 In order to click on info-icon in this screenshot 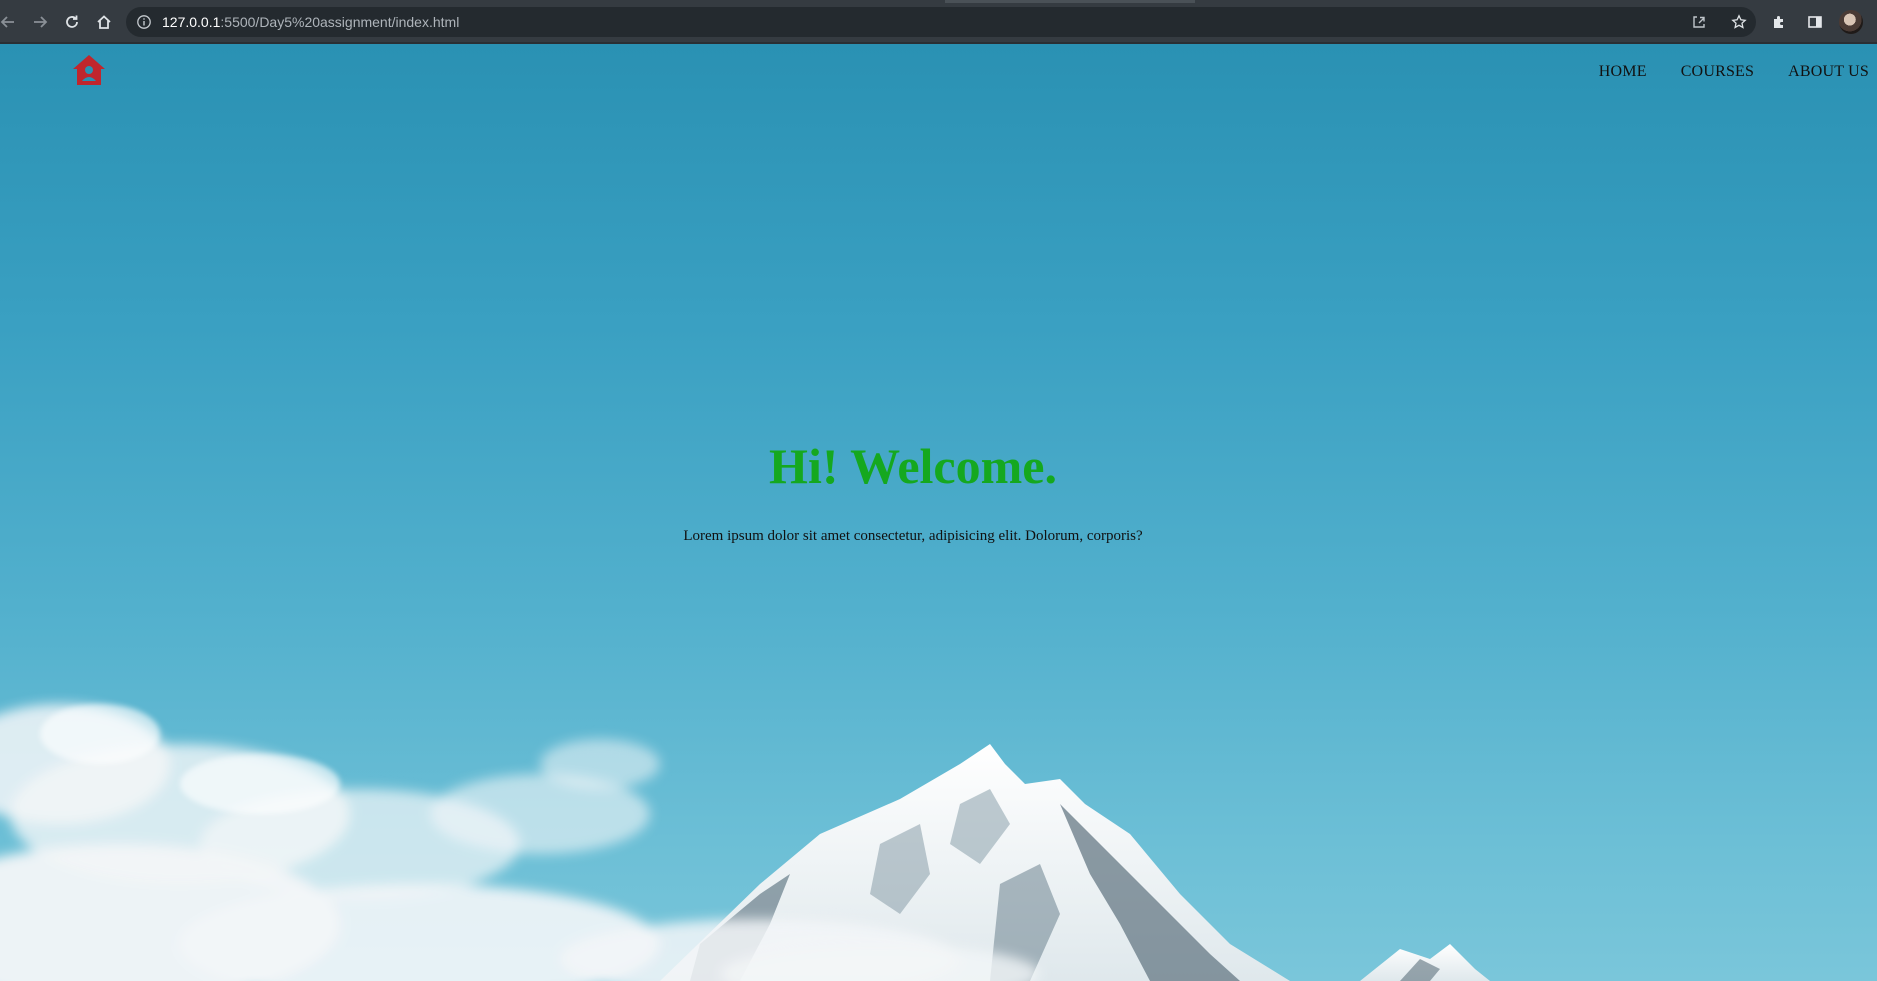, I will do `click(144, 22)`.